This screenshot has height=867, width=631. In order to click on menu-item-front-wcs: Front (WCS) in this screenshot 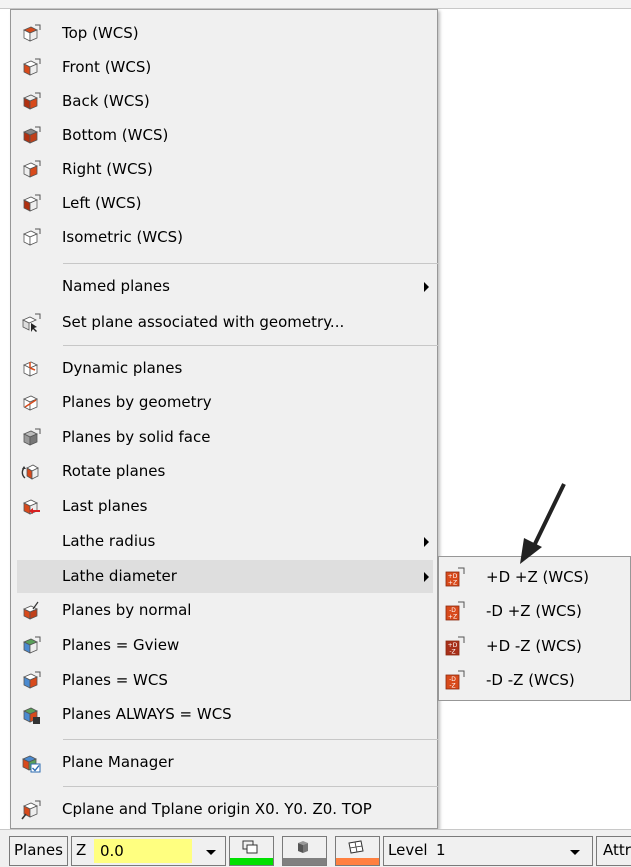, I will do `click(225, 67)`.